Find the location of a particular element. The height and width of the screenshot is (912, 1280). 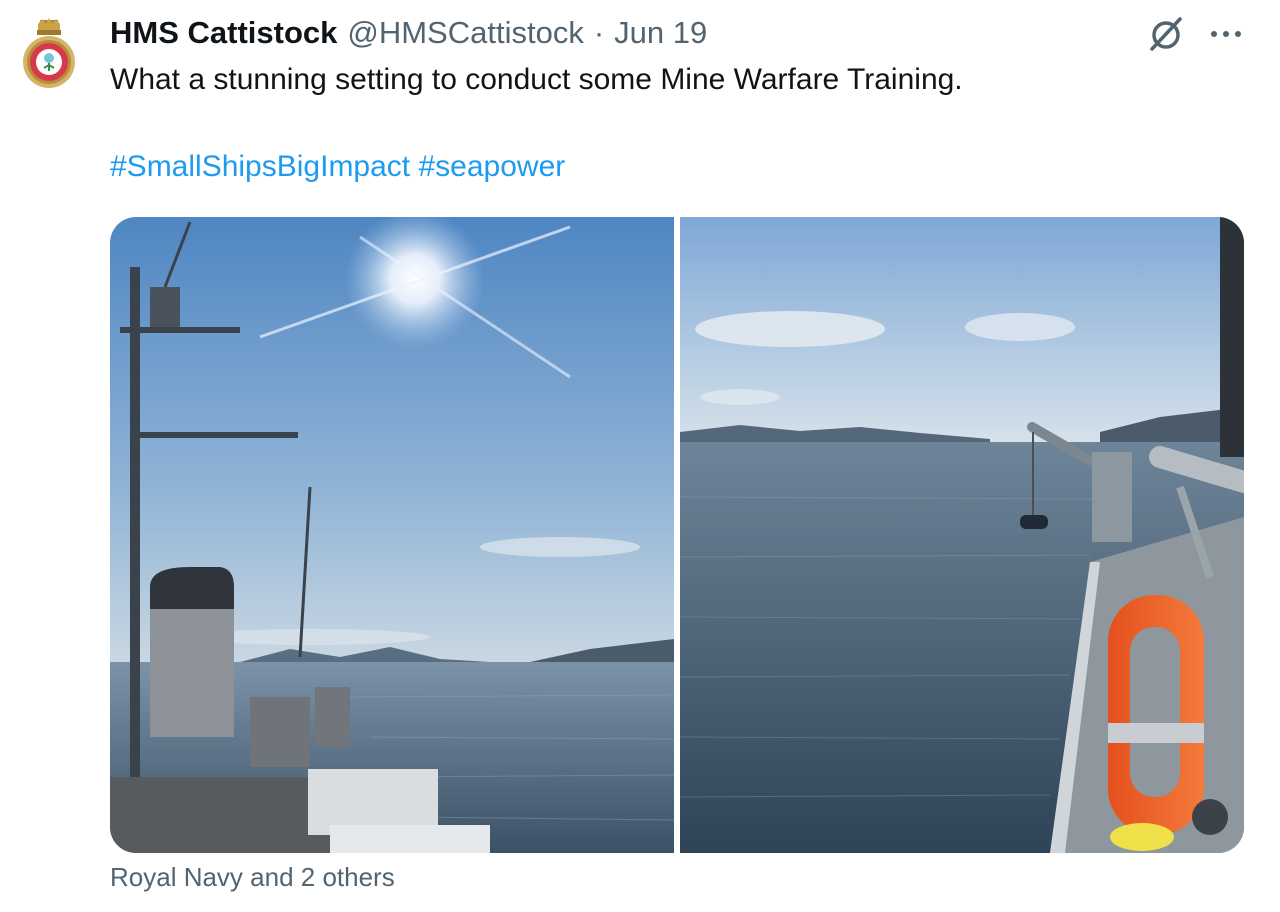

grok-icon is located at coordinates (1166, 34).